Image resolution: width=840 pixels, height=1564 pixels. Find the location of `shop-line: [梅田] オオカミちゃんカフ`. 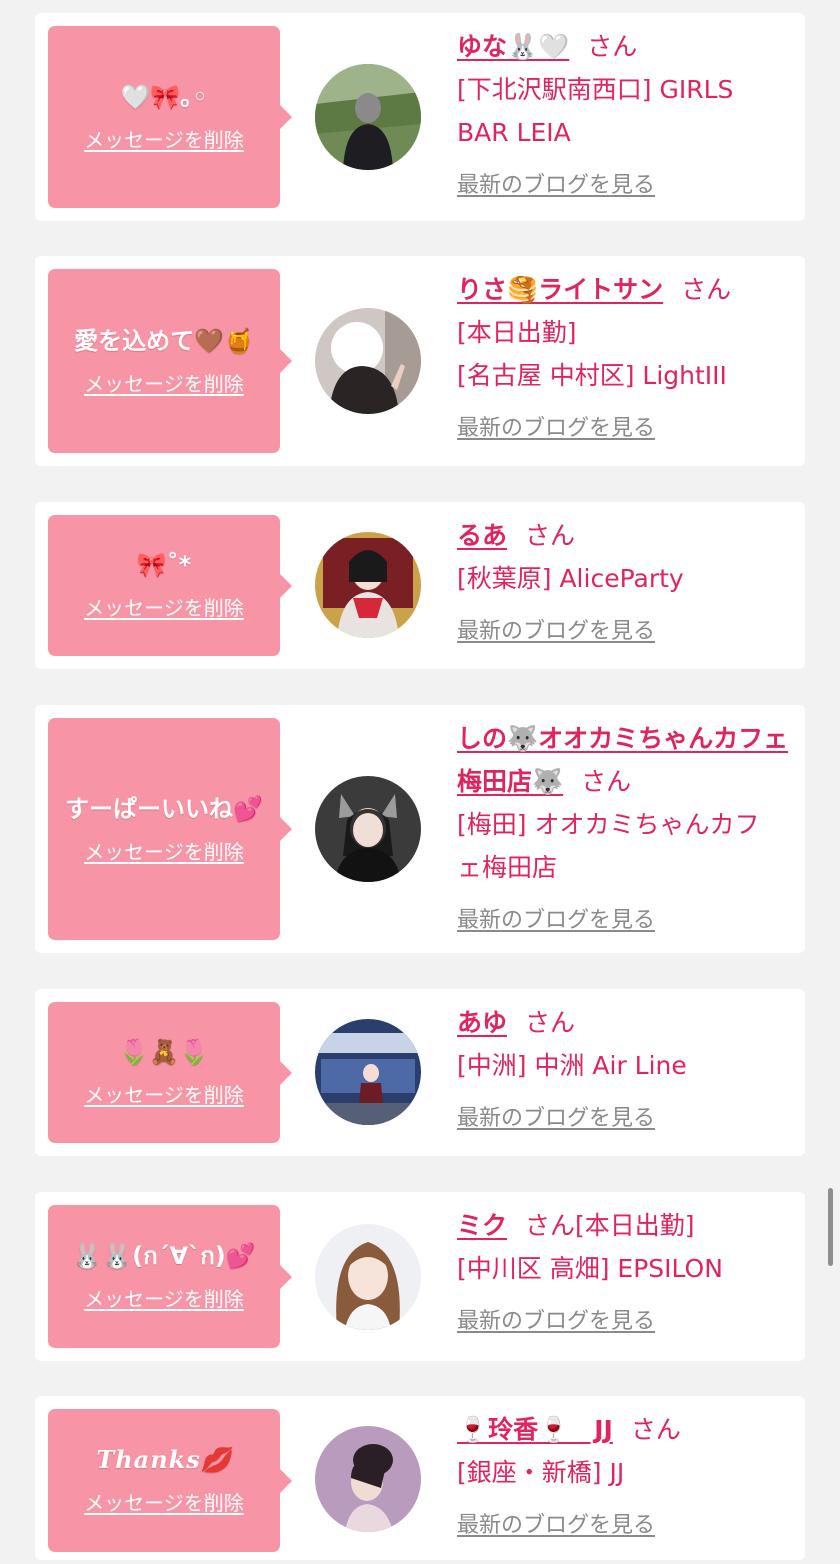

shop-line: [梅田] オオカミちゃんカフ is located at coordinates (608, 824).